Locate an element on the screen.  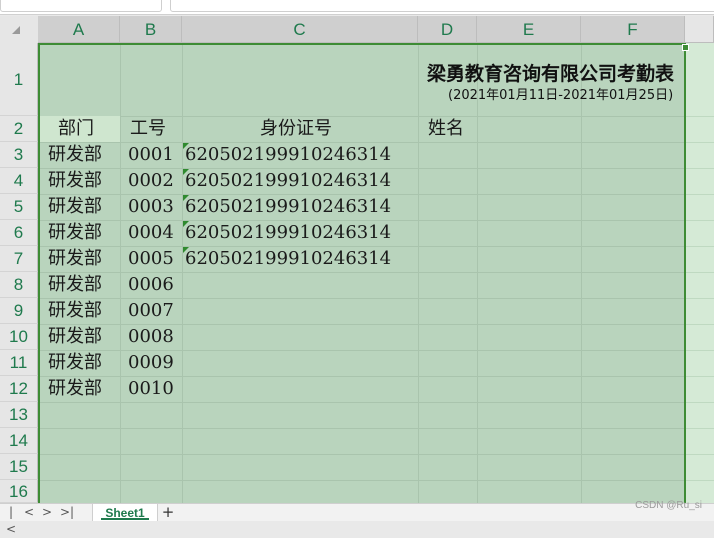
row-header-7: 7 is located at coordinates (19, 259).